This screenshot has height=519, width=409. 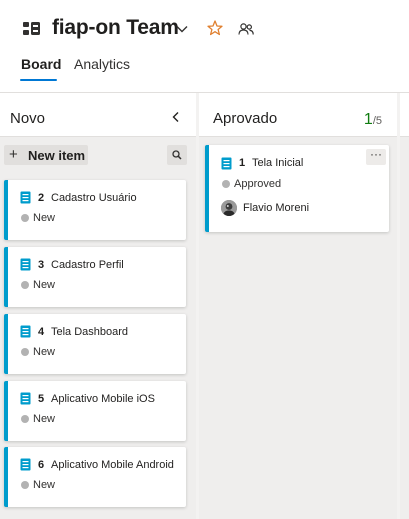 What do you see at coordinates (41, 198) in the screenshot?
I see `work-item-id: 2` at bounding box center [41, 198].